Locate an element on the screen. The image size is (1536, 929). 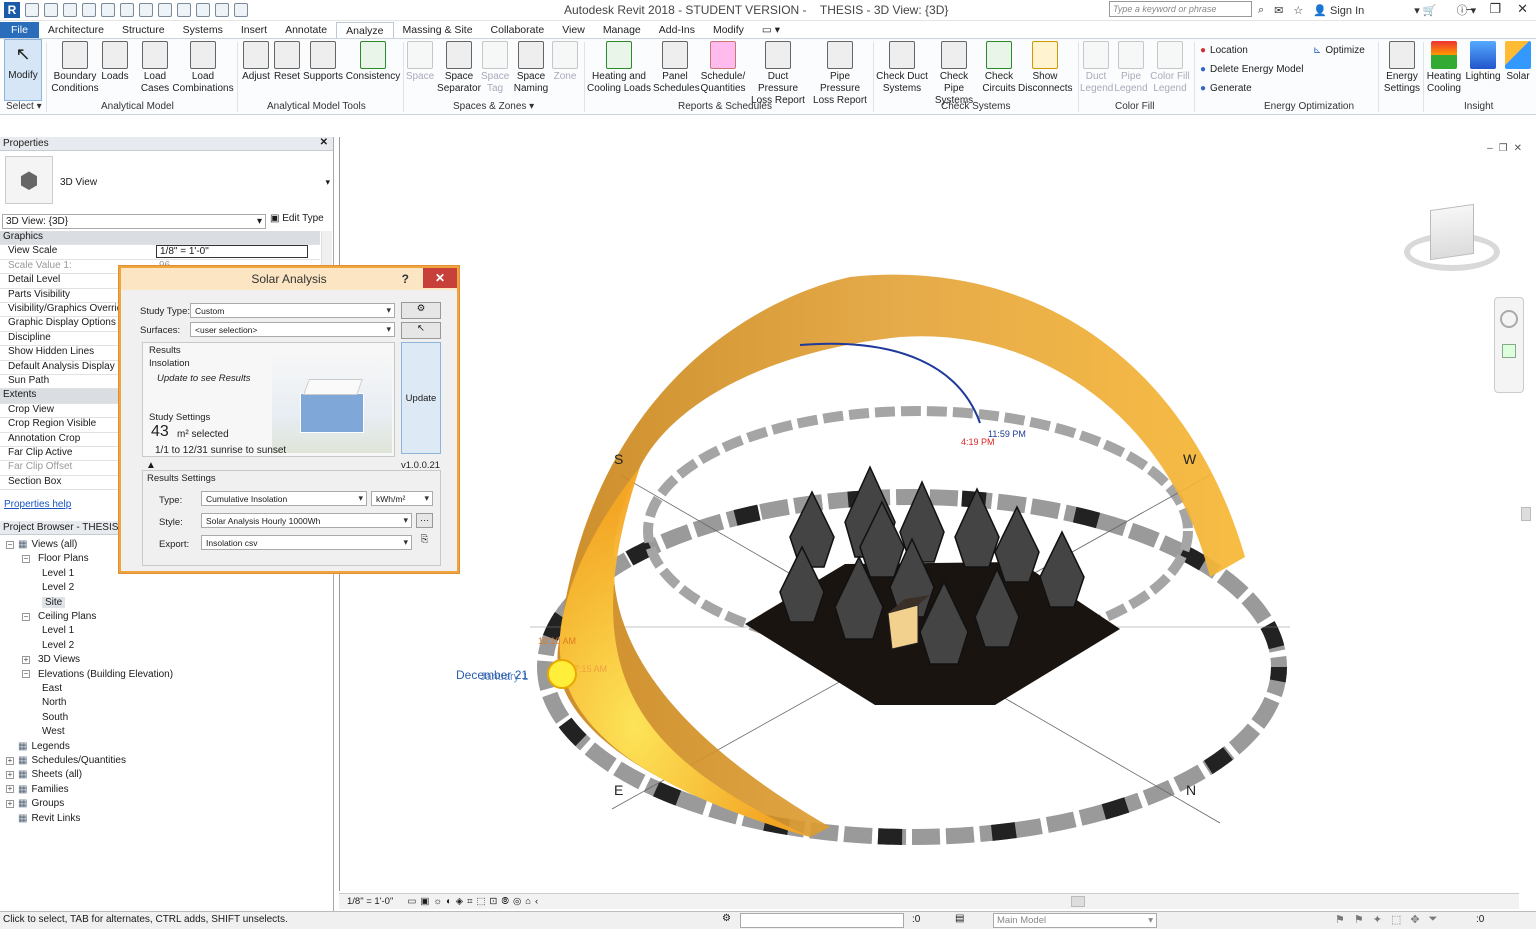
tab-systems: Systems is located at coordinates (203, 30).